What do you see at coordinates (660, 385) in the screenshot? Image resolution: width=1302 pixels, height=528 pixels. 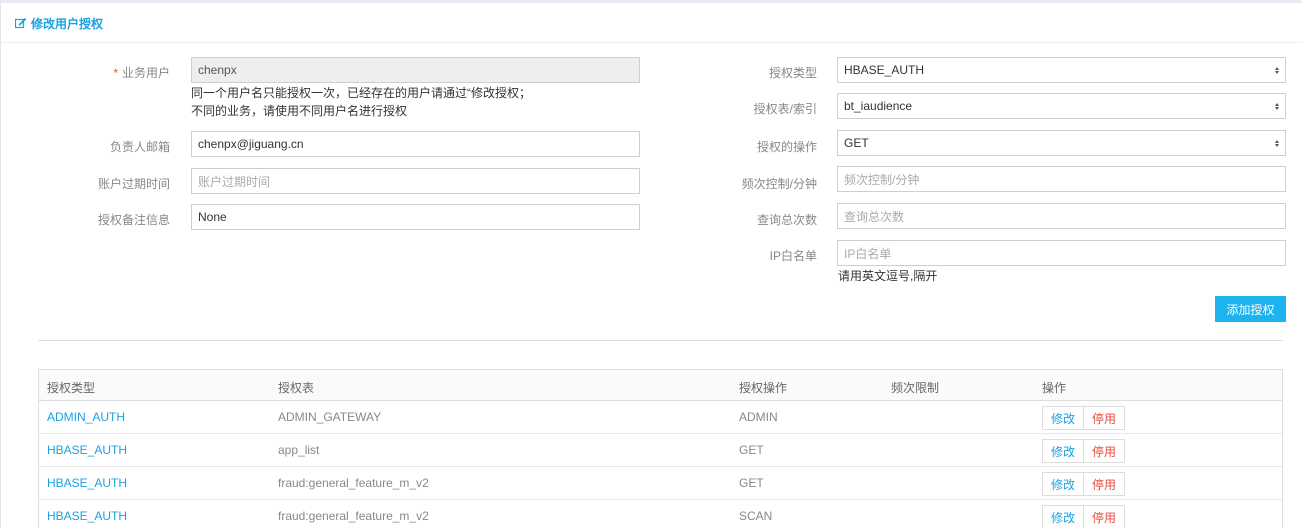 I see `table-header: 授权类型 授权表 授权操作 频次限制 操作` at bounding box center [660, 385].